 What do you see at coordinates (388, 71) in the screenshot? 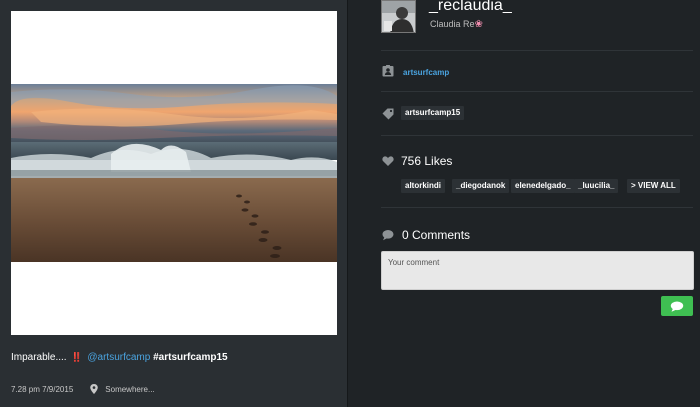
I see `person-badge-icon` at bounding box center [388, 71].